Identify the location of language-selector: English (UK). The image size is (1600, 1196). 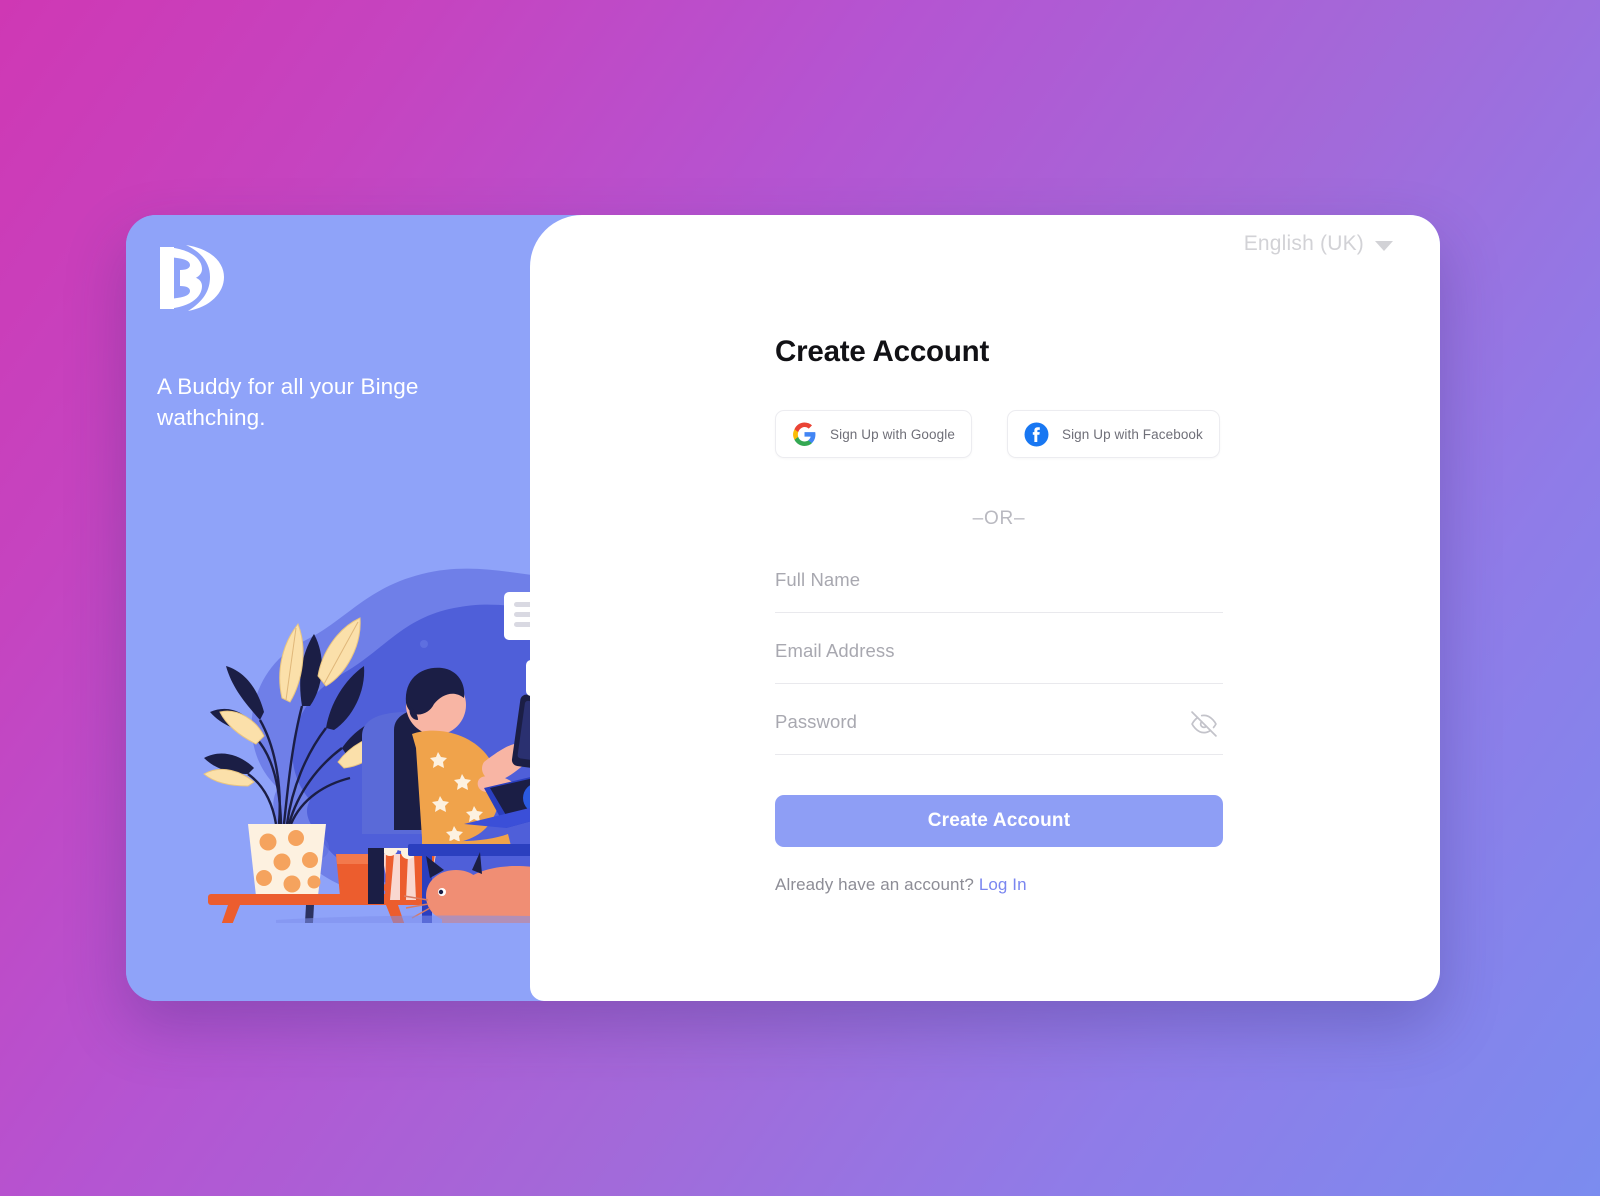
(1318, 244).